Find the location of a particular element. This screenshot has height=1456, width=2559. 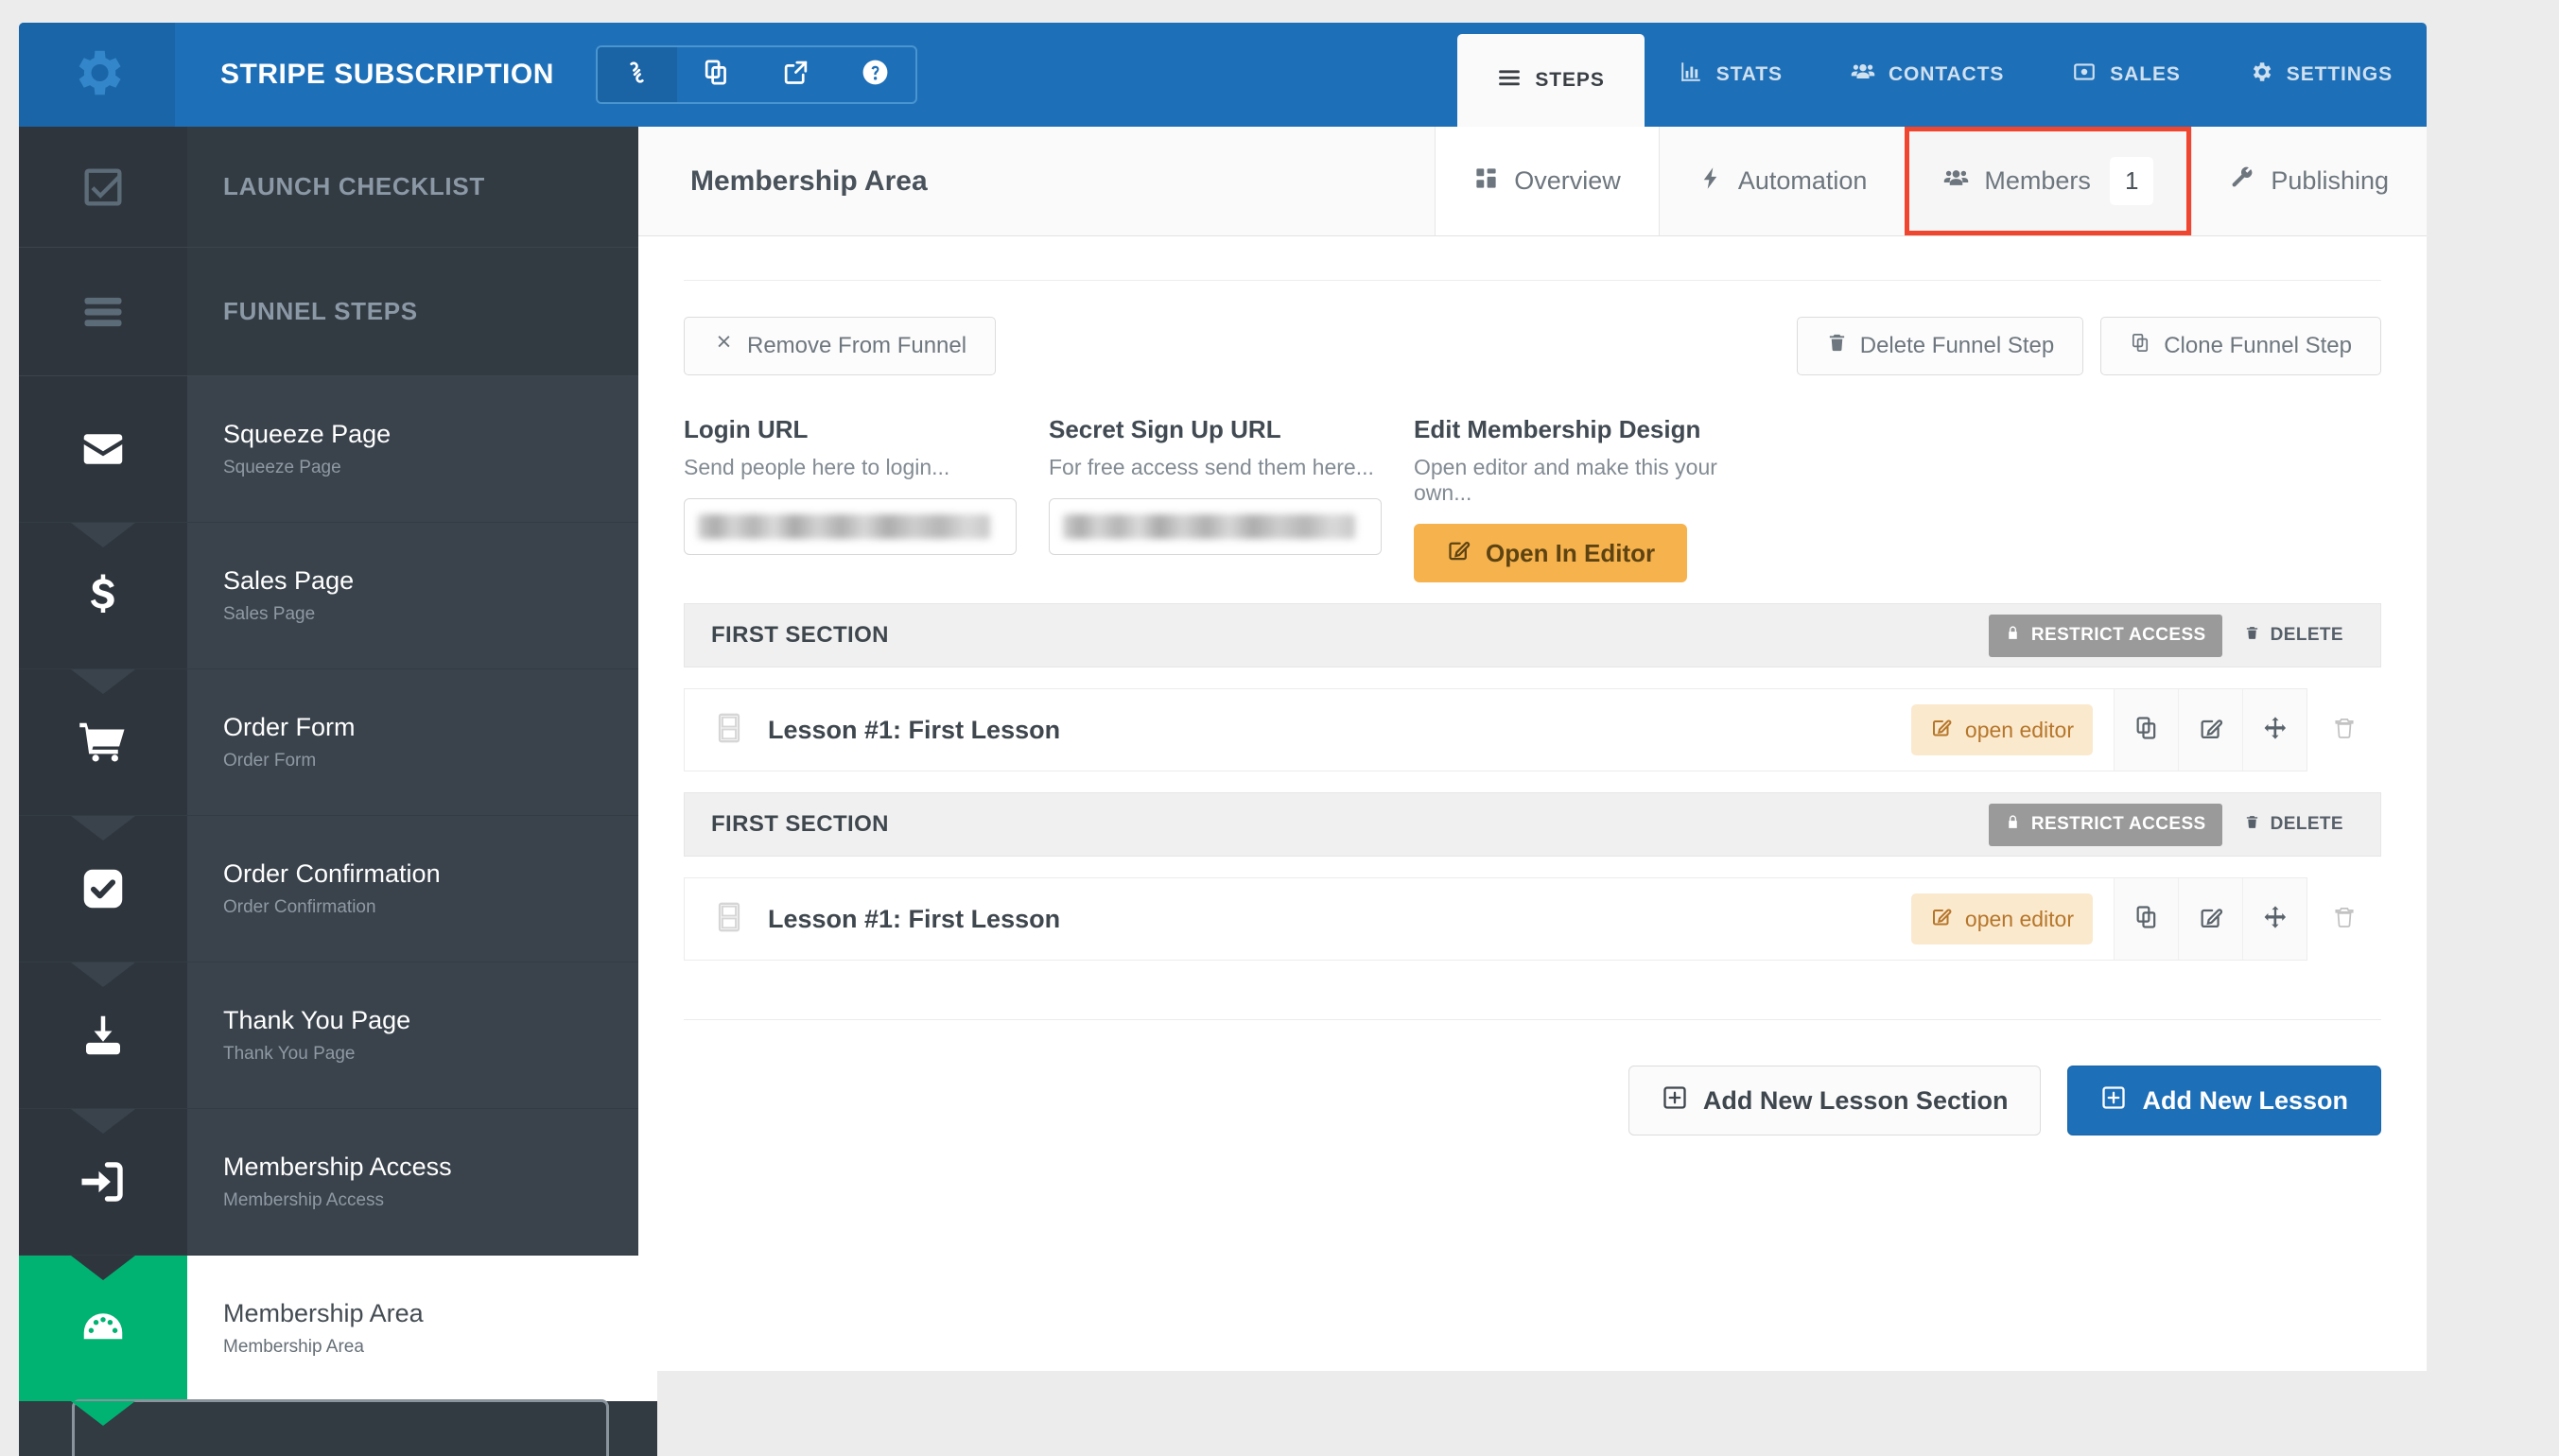

sidebar-step-membership-area: Membership Area Membership Area is located at coordinates (338, 1341).